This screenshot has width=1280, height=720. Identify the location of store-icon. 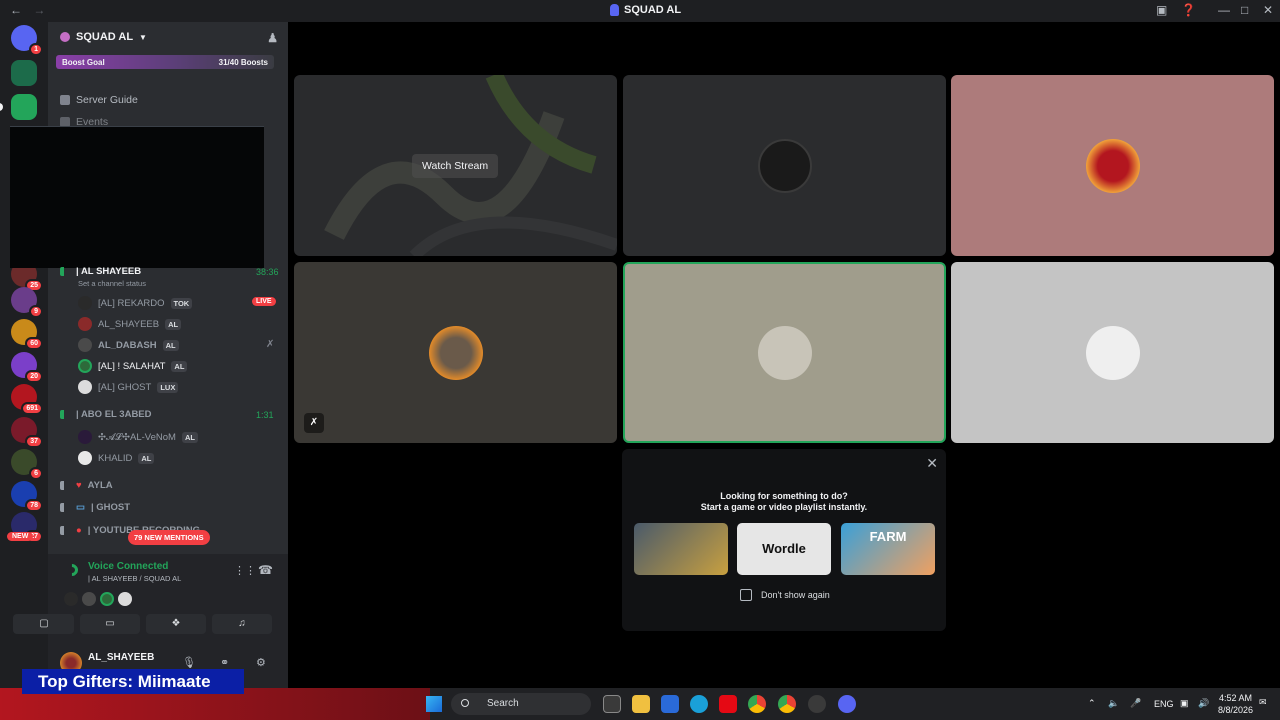
(670, 704).